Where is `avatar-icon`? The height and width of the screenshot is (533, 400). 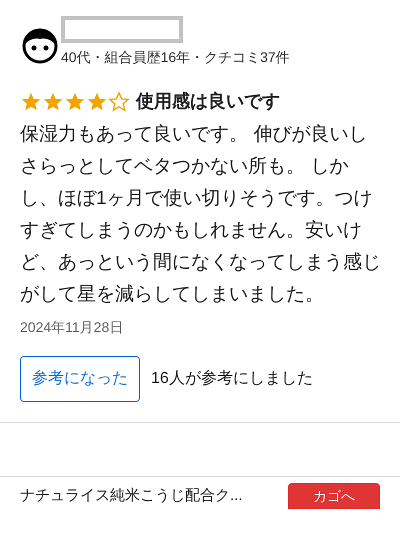 avatar-icon is located at coordinates (40, 46).